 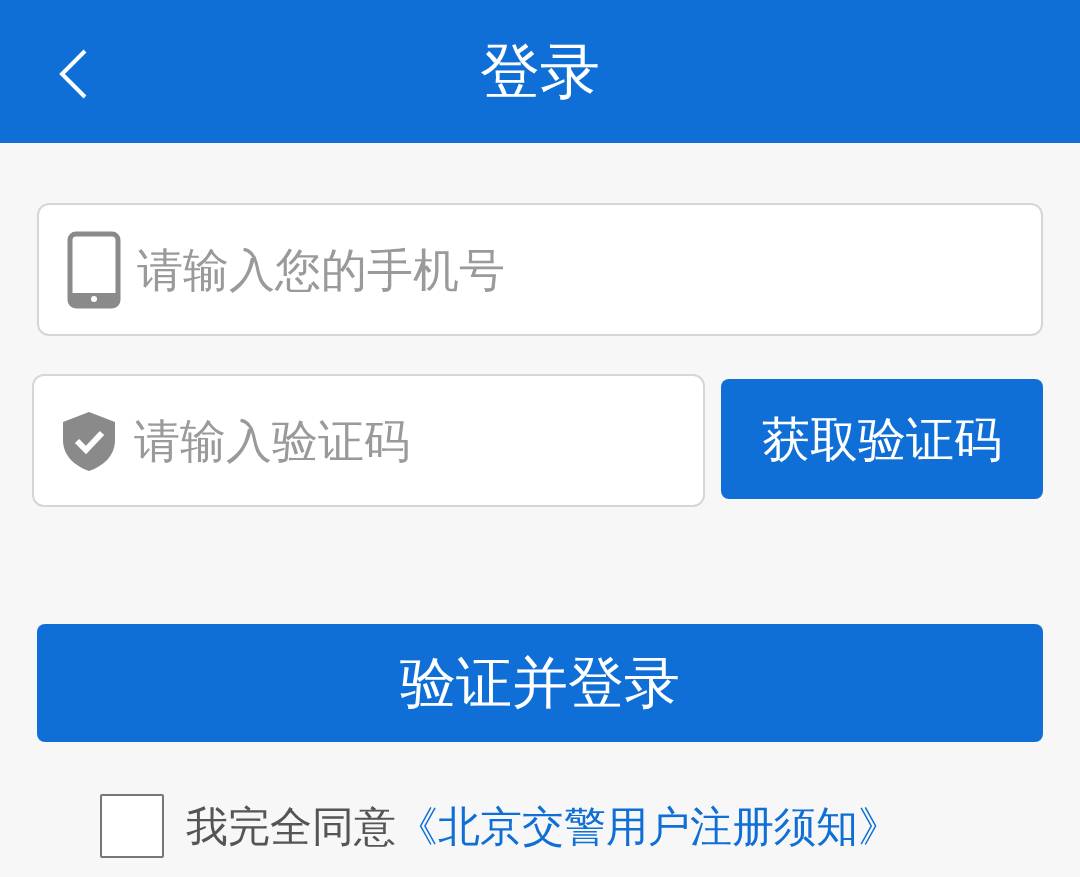 I want to click on page-title: 登录, so click(x=540, y=71).